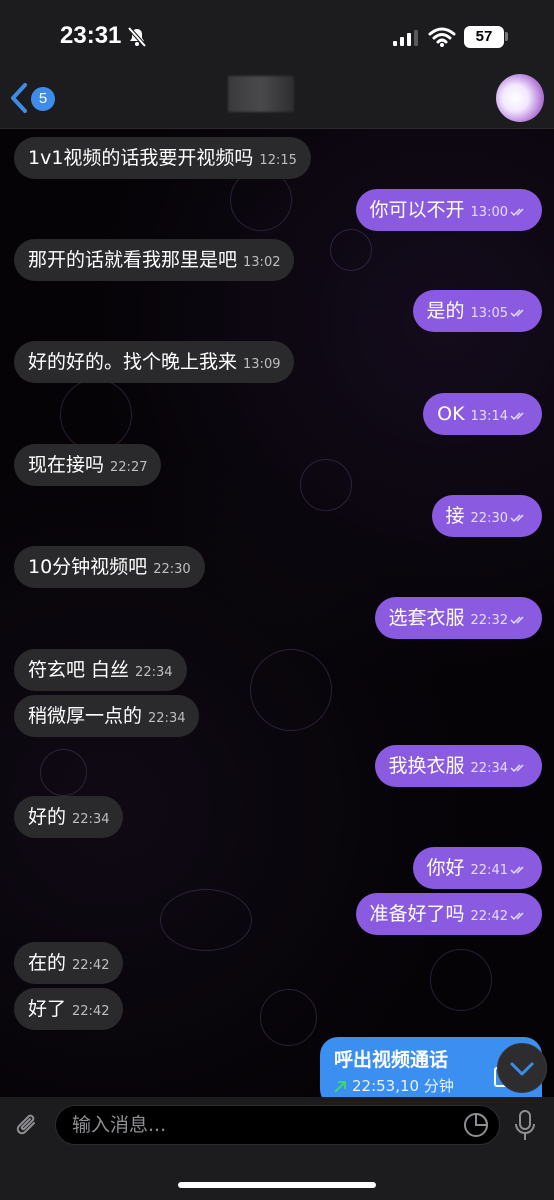  What do you see at coordinates (129, 467) in the screenshot?
I see `message-time: 22:27` at bounding box center [129, 467].